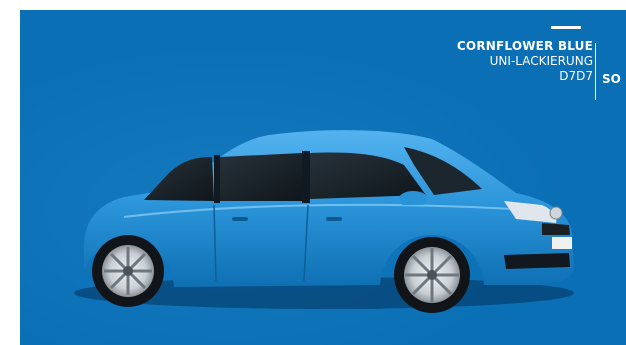 This screenshot has height=345, width=626. Describe the element at coordinates (556, 213) in the screenshot. I see `vw-logo` at that location.